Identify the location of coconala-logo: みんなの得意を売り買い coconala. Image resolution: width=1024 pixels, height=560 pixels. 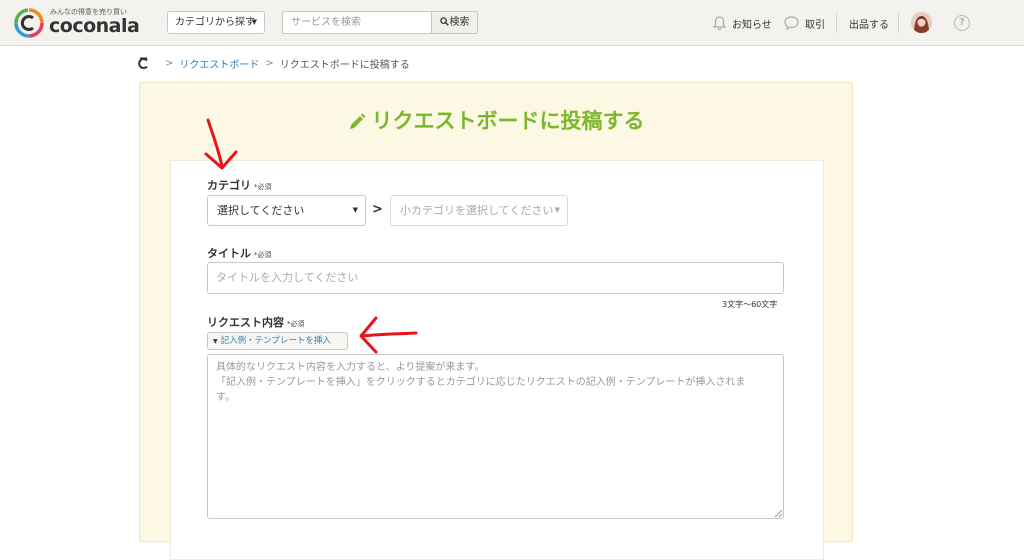
(84, 23).